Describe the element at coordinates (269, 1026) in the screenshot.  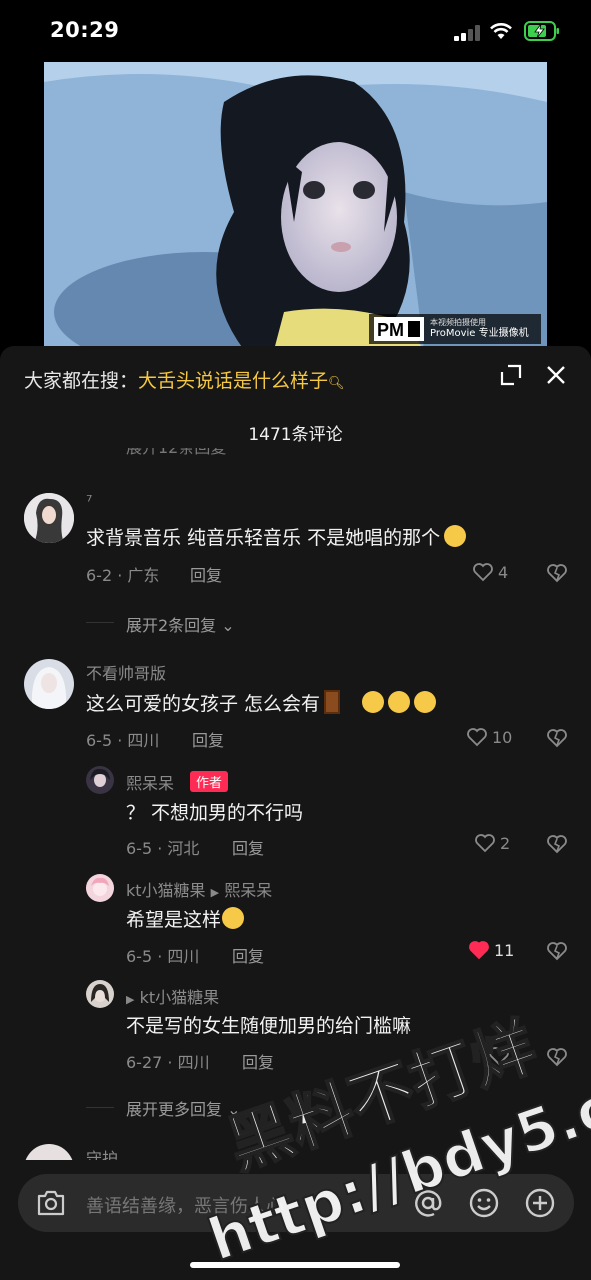
I see `reply-text: 不是写的女生随便加男的给门槛嘛` at that location.